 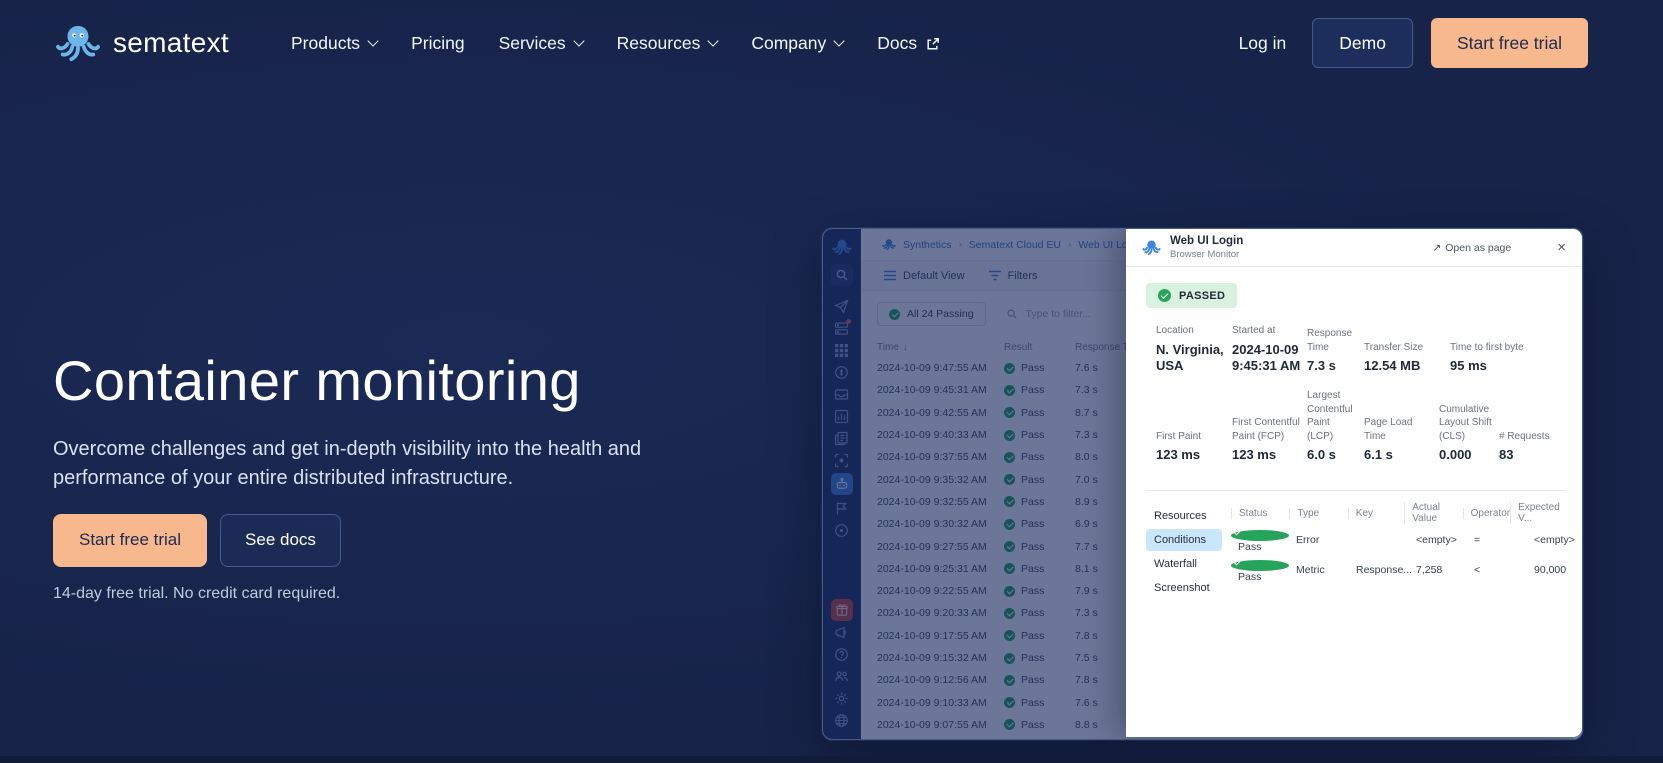 What do you see at coordinates (1330, 416) in the screenshot?
I see `metric-label: Largest Contentful Paint (LCP)` at bounding box center [1330, 416].